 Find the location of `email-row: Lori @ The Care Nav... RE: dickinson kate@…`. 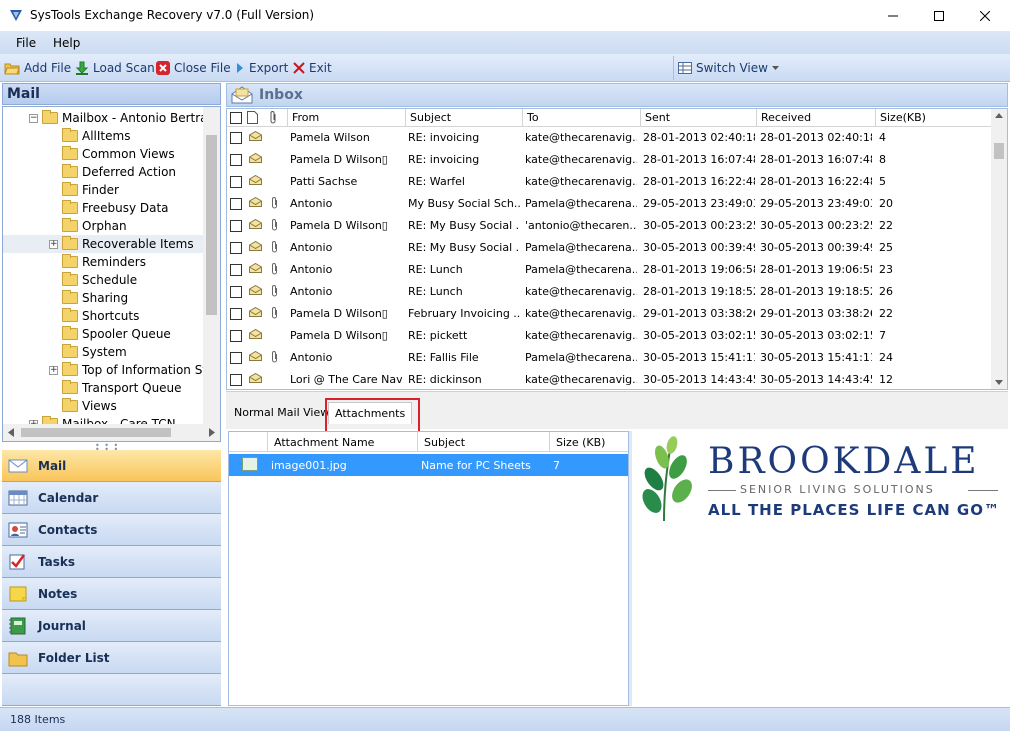

email-row: Lori @ The Care Nav... RE: dickinson kate@… is located at coordinates (610, 379).